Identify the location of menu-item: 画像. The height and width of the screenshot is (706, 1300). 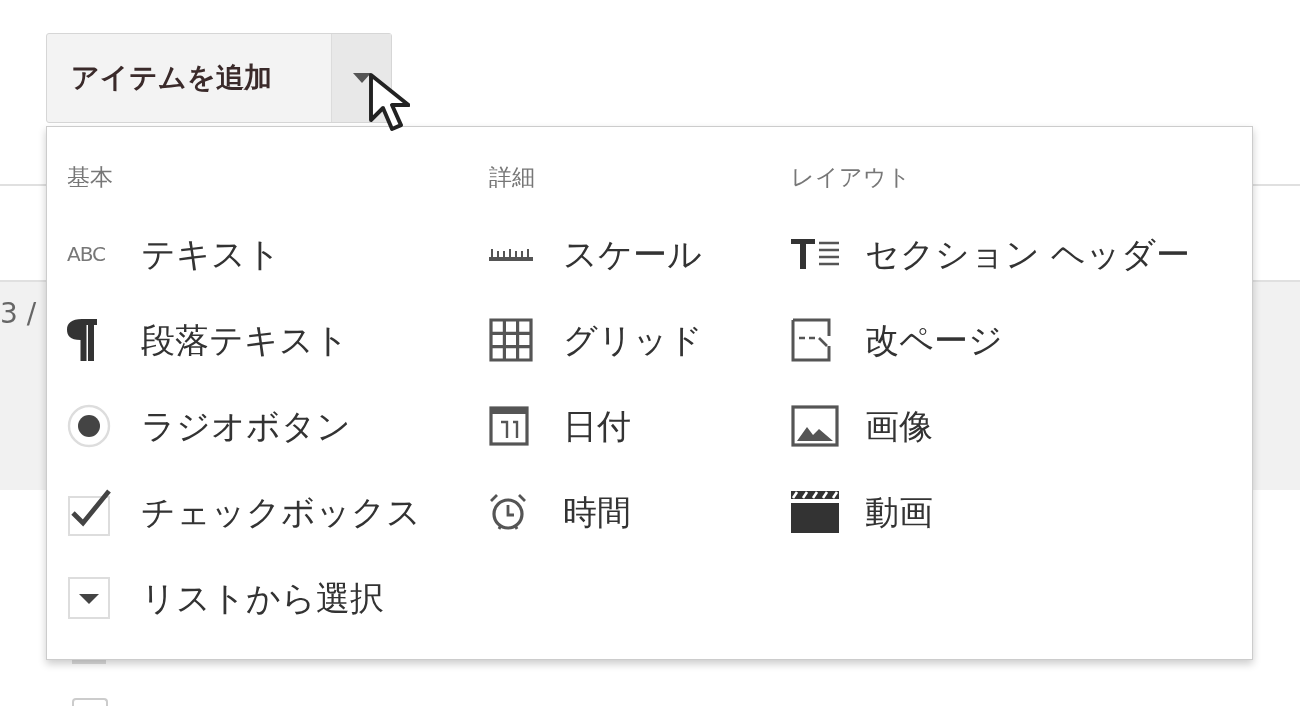
(899, 426).